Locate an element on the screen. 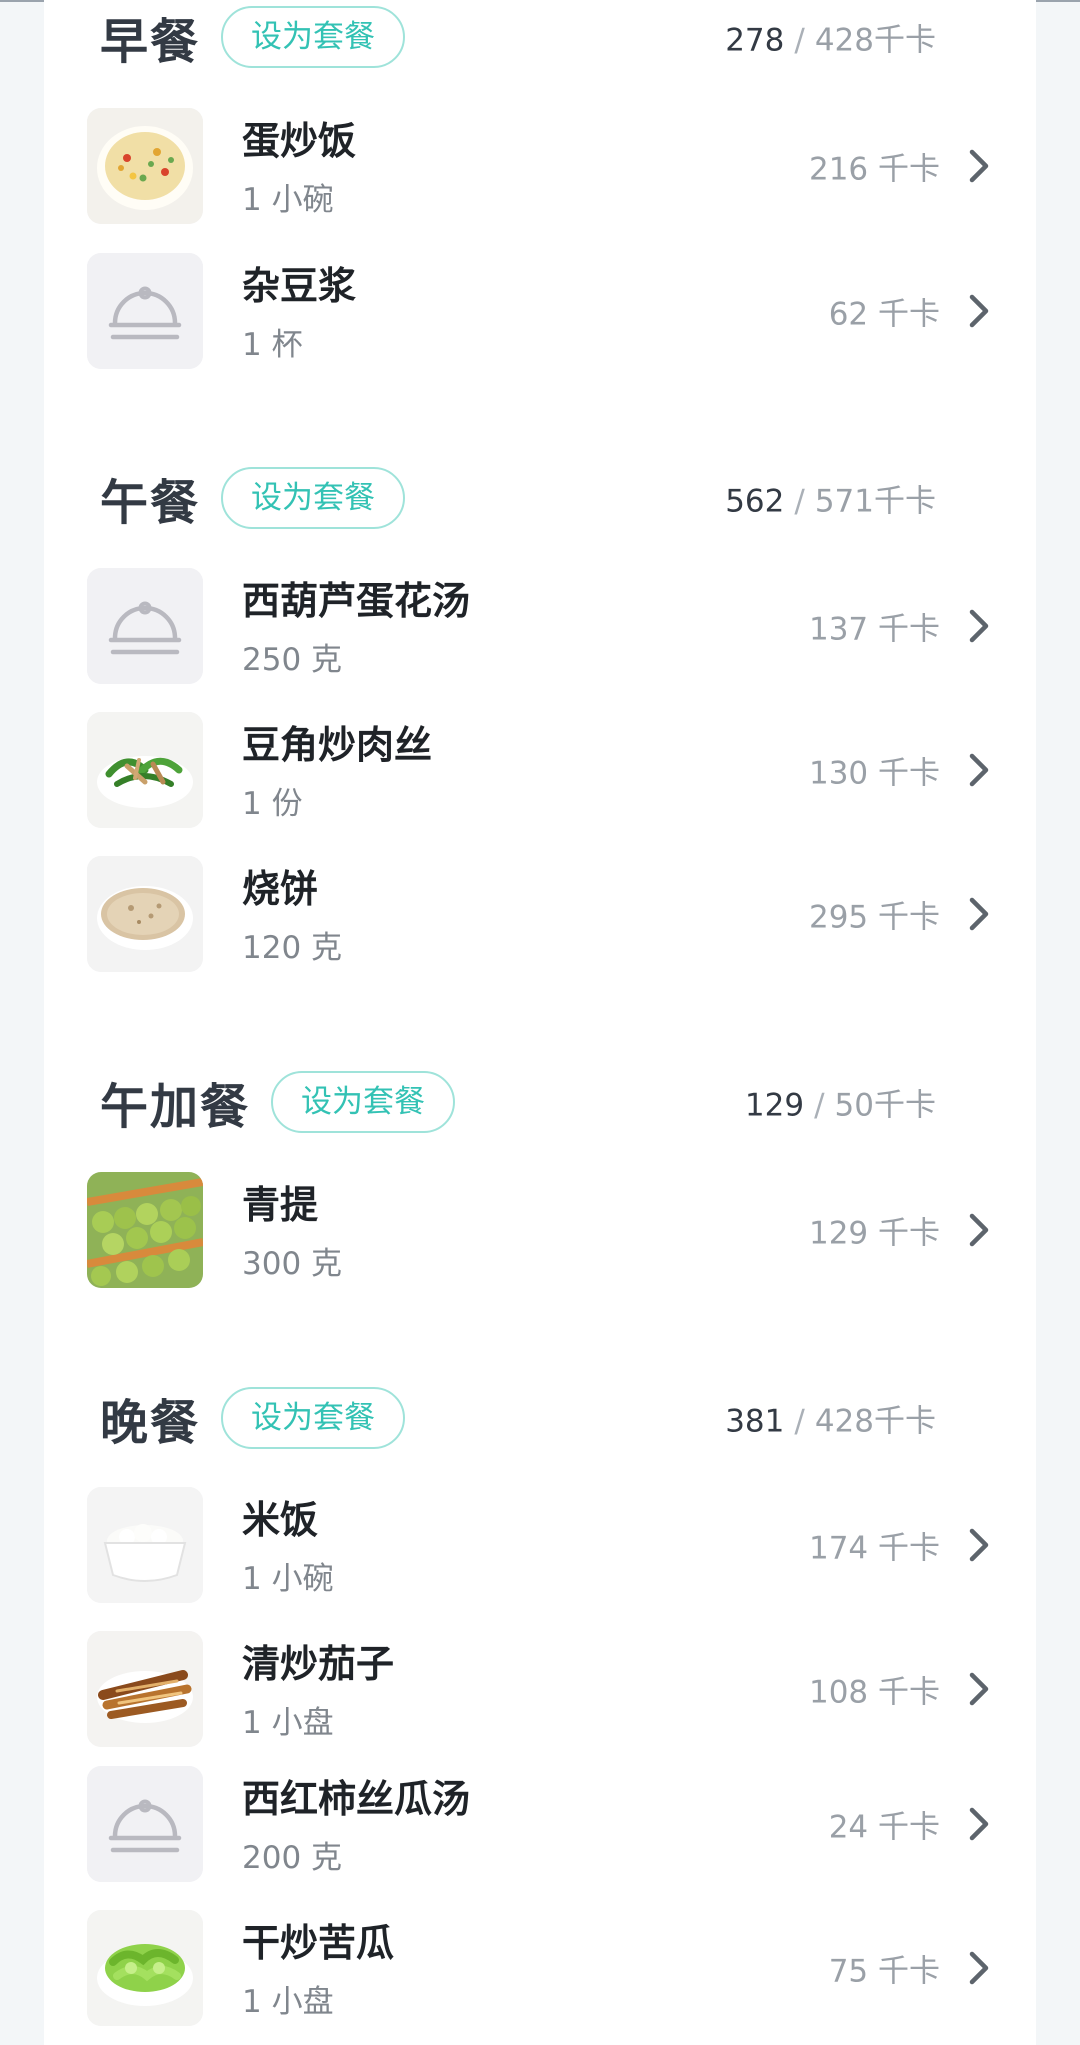 Image resolution: width=1080 pixels, height=2045 pixels. food-item: 烧饼 120 克 295 千卡 is located at coordinates (540, 914).